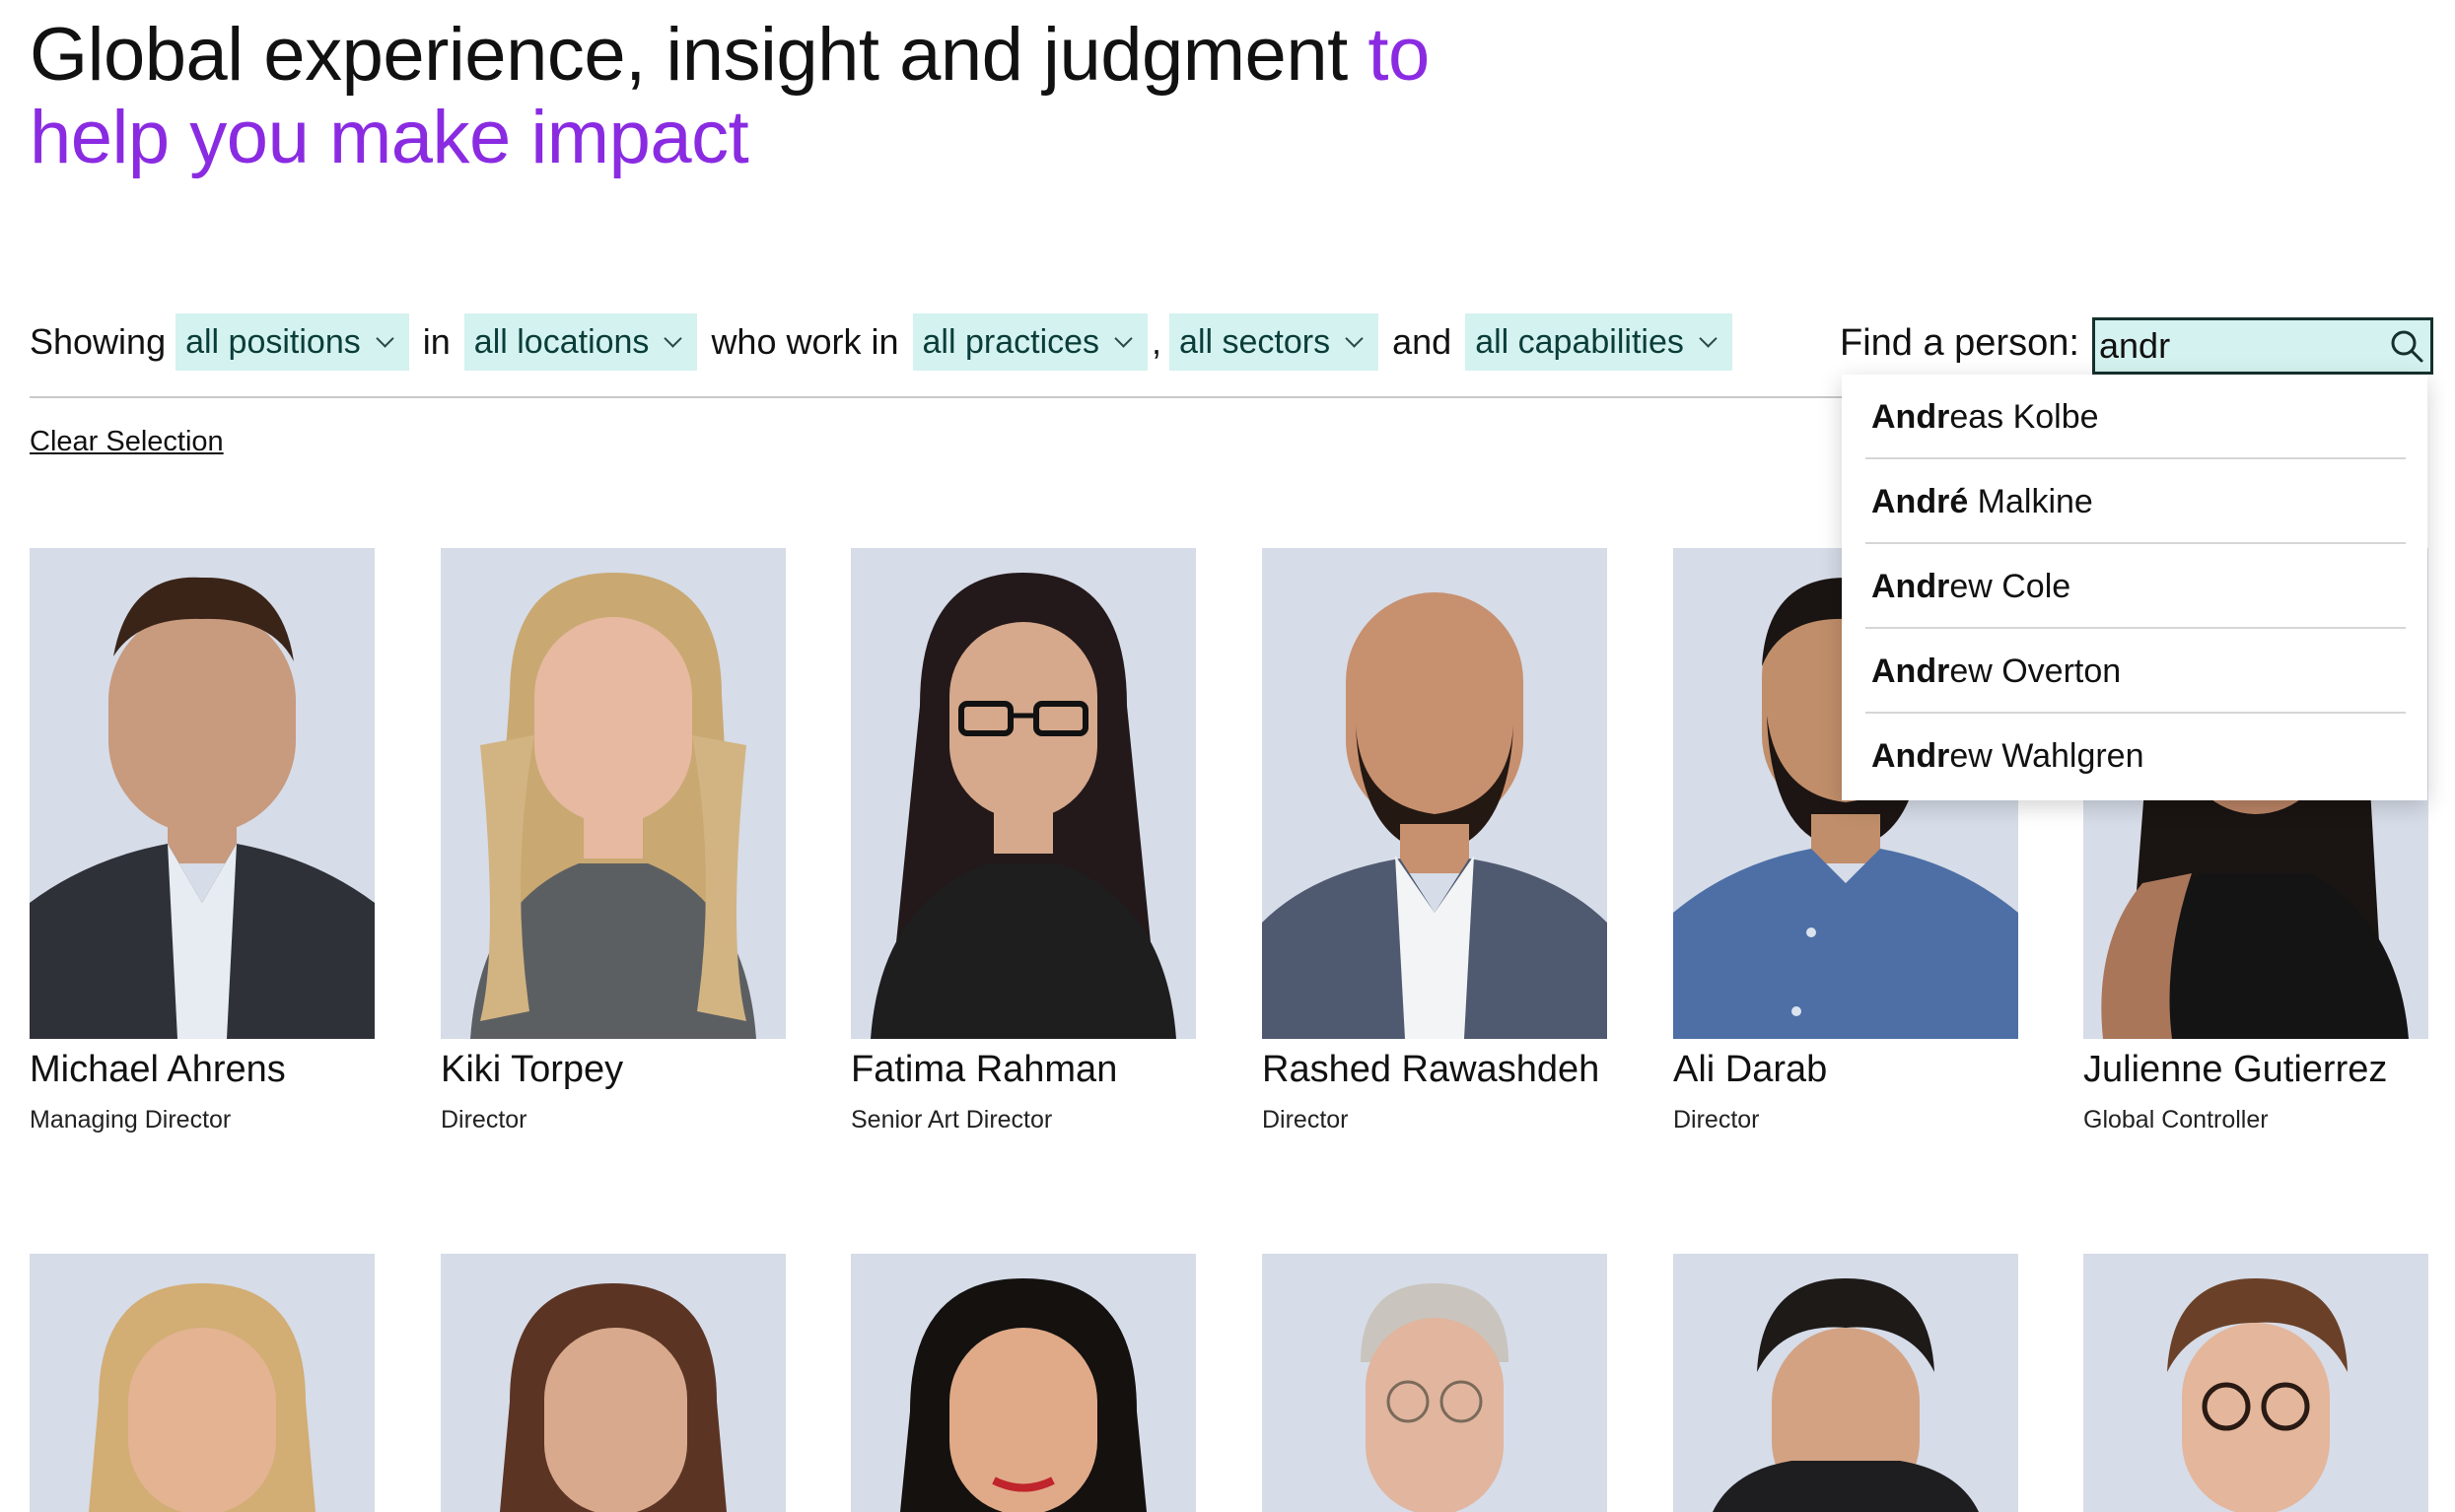  Describe the element at coordinates (2176, 1120) in the screenshot. I see `person-role: Global Controller` at that location.